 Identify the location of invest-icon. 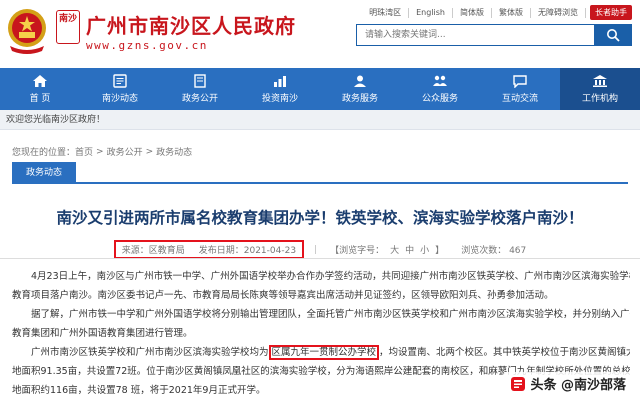
(280, 81).